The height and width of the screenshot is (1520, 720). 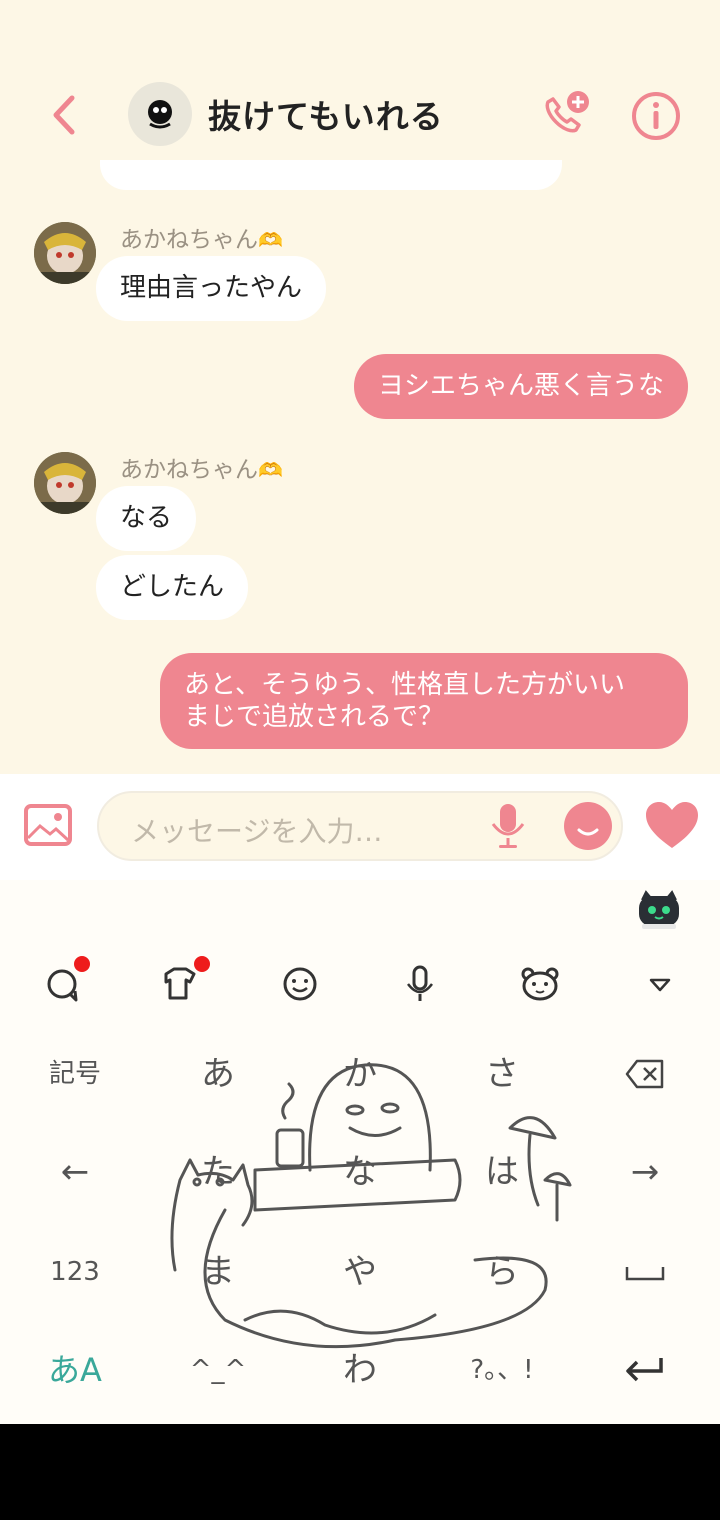 I want to click on space-key, so click(x=645, y=1272).